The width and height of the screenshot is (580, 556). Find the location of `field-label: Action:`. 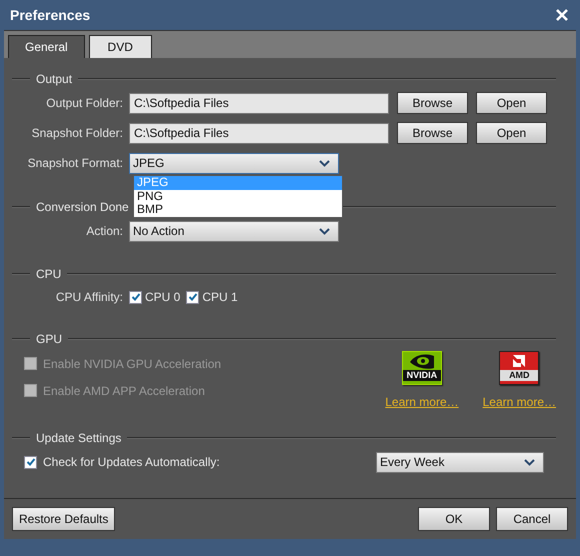

field-label: Action: is located at coordinates (104, 231).